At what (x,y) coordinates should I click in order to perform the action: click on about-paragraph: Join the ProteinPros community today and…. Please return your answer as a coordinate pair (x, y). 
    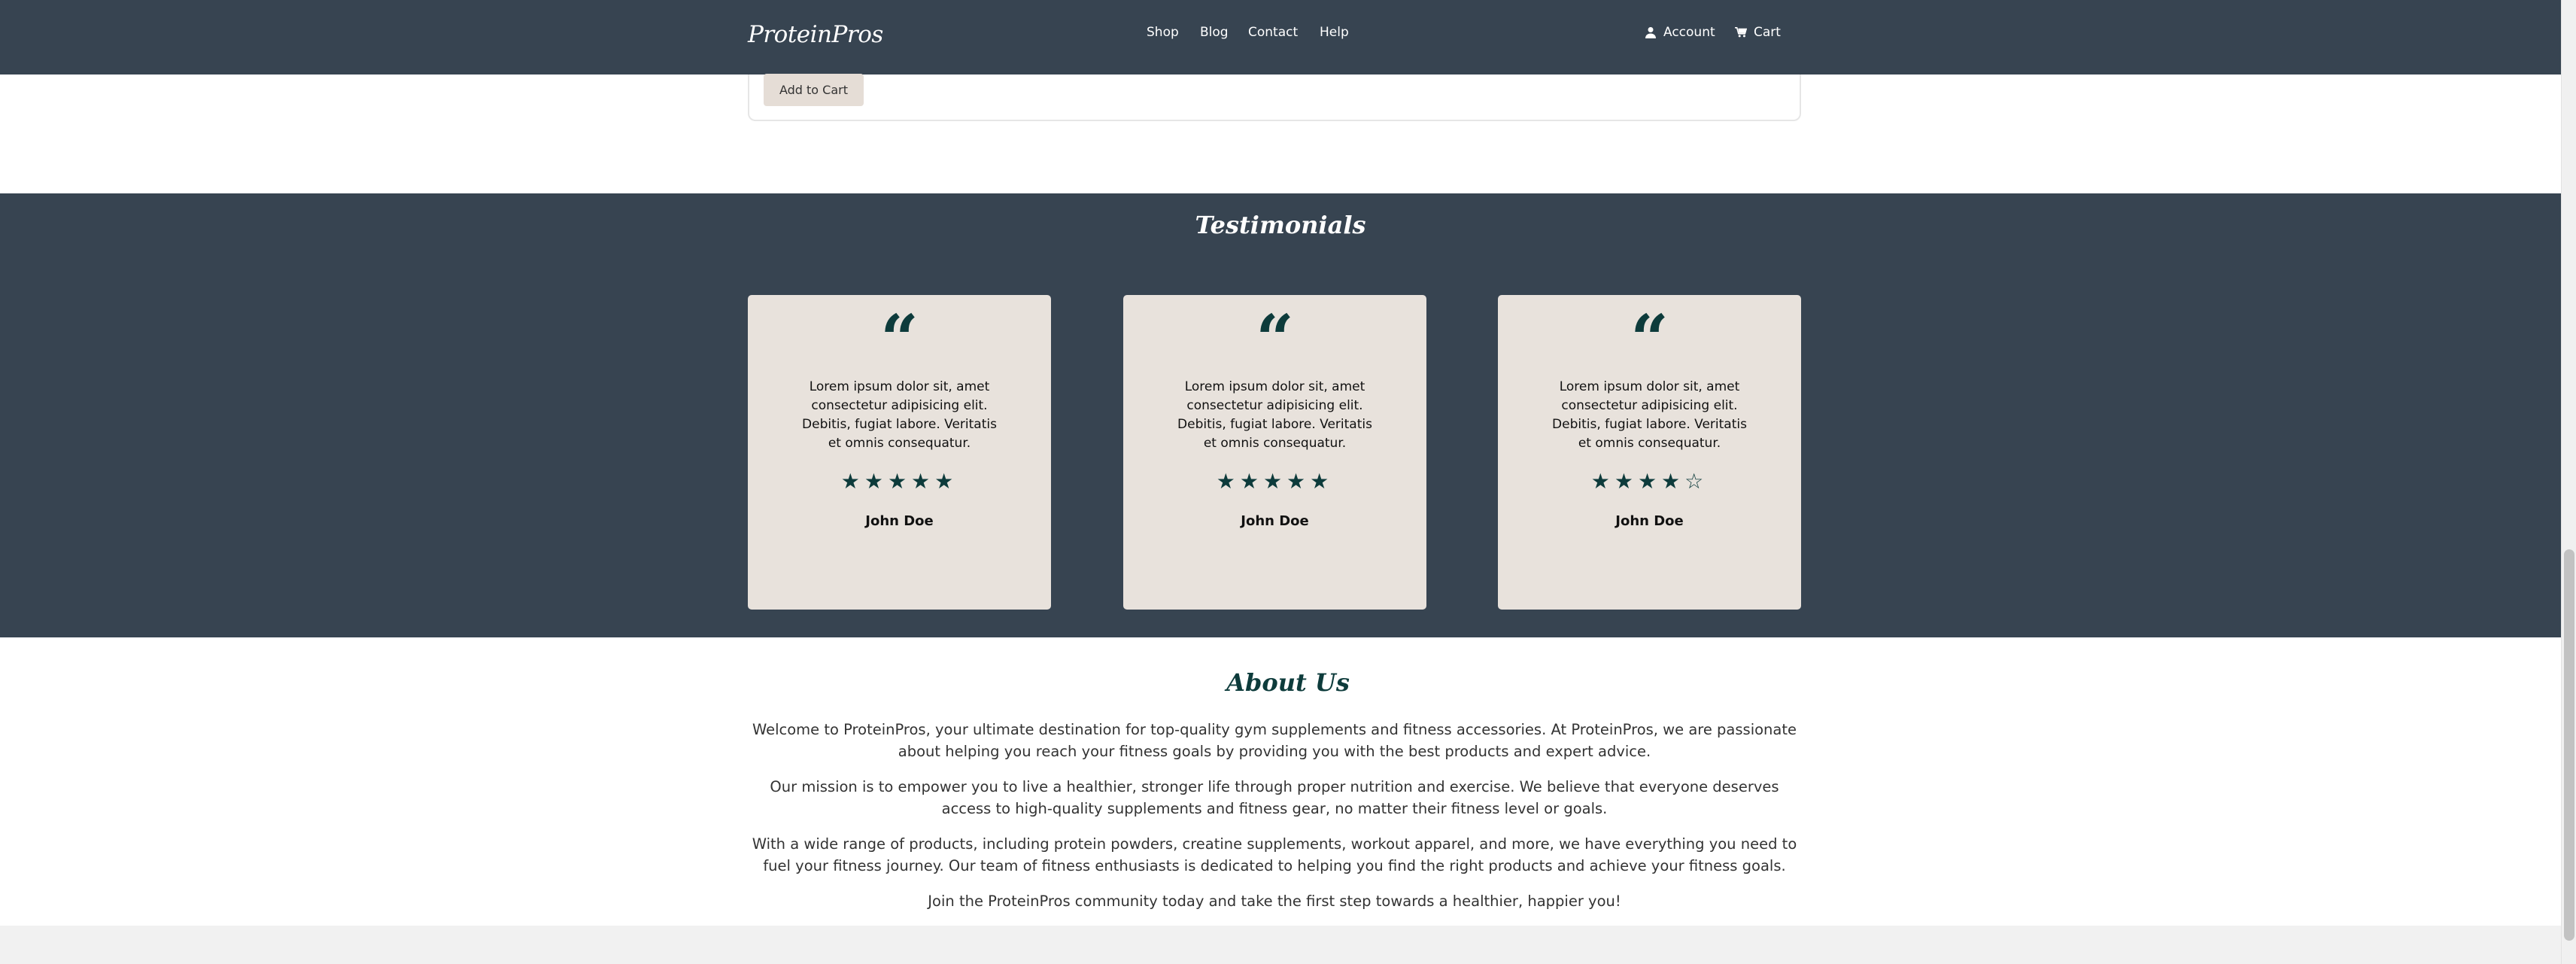
    Looking at the image, I should click on (1274, 901).